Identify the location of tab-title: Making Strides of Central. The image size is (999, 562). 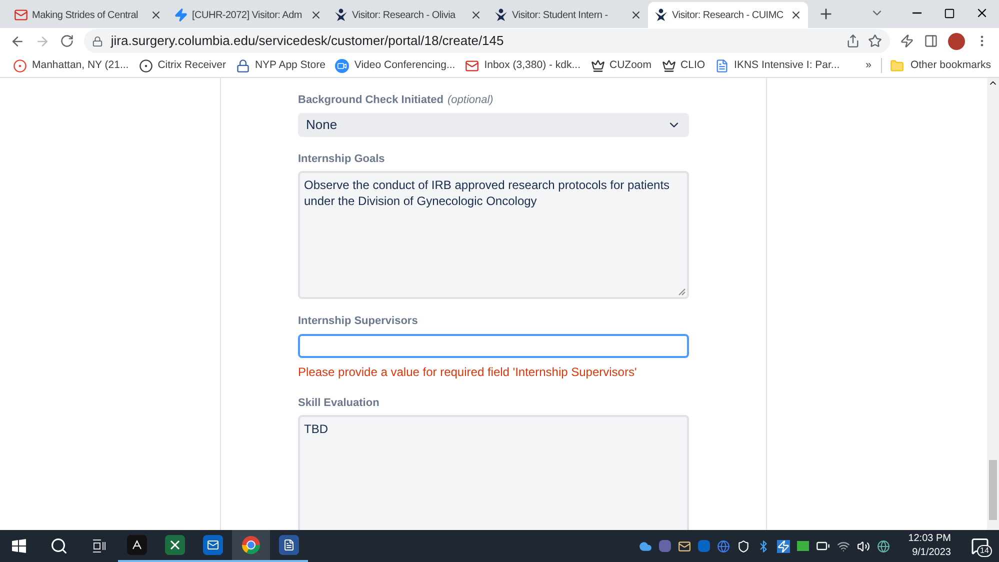
(86, 15).